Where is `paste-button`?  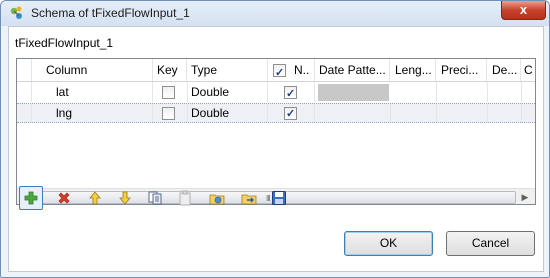
paste-button is located at coordinates (185, 198).